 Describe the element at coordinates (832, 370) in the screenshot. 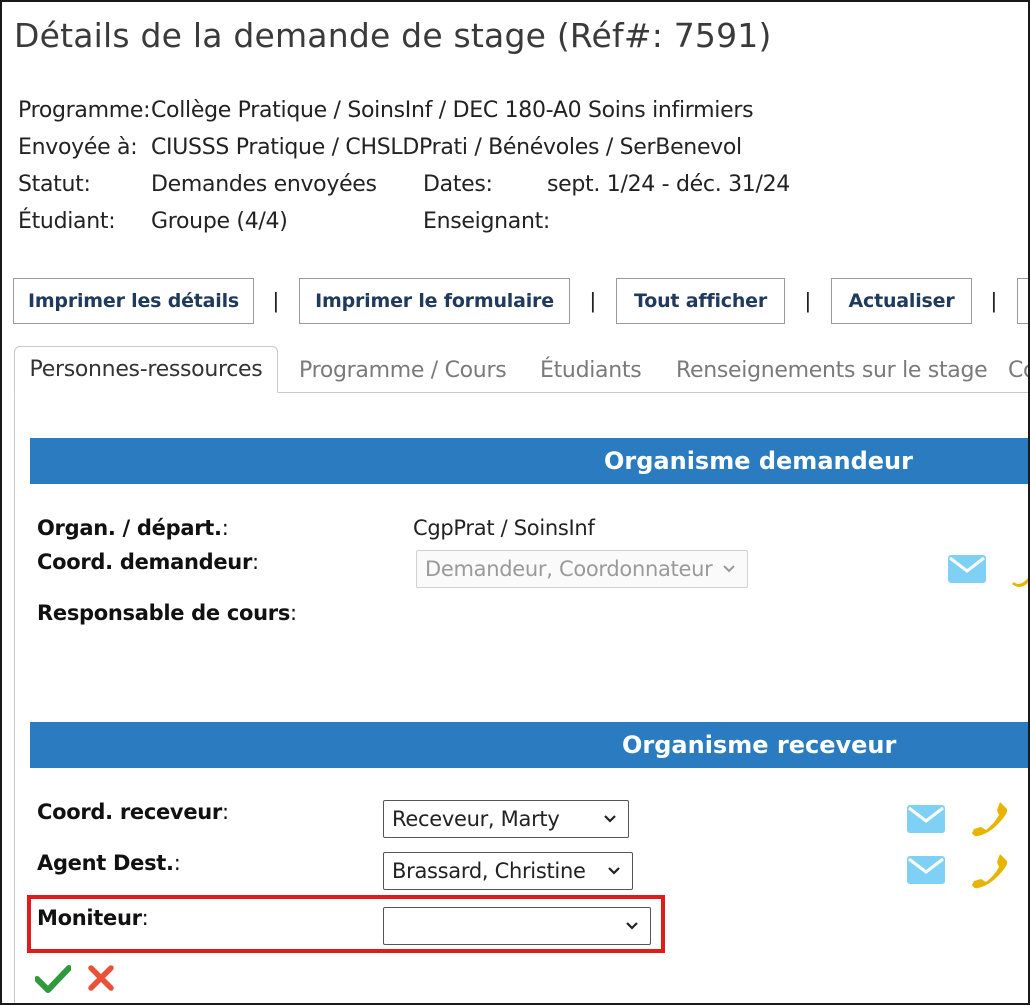

I see `tab-renseignements-stage: Renseignements sur le stage` at that location.